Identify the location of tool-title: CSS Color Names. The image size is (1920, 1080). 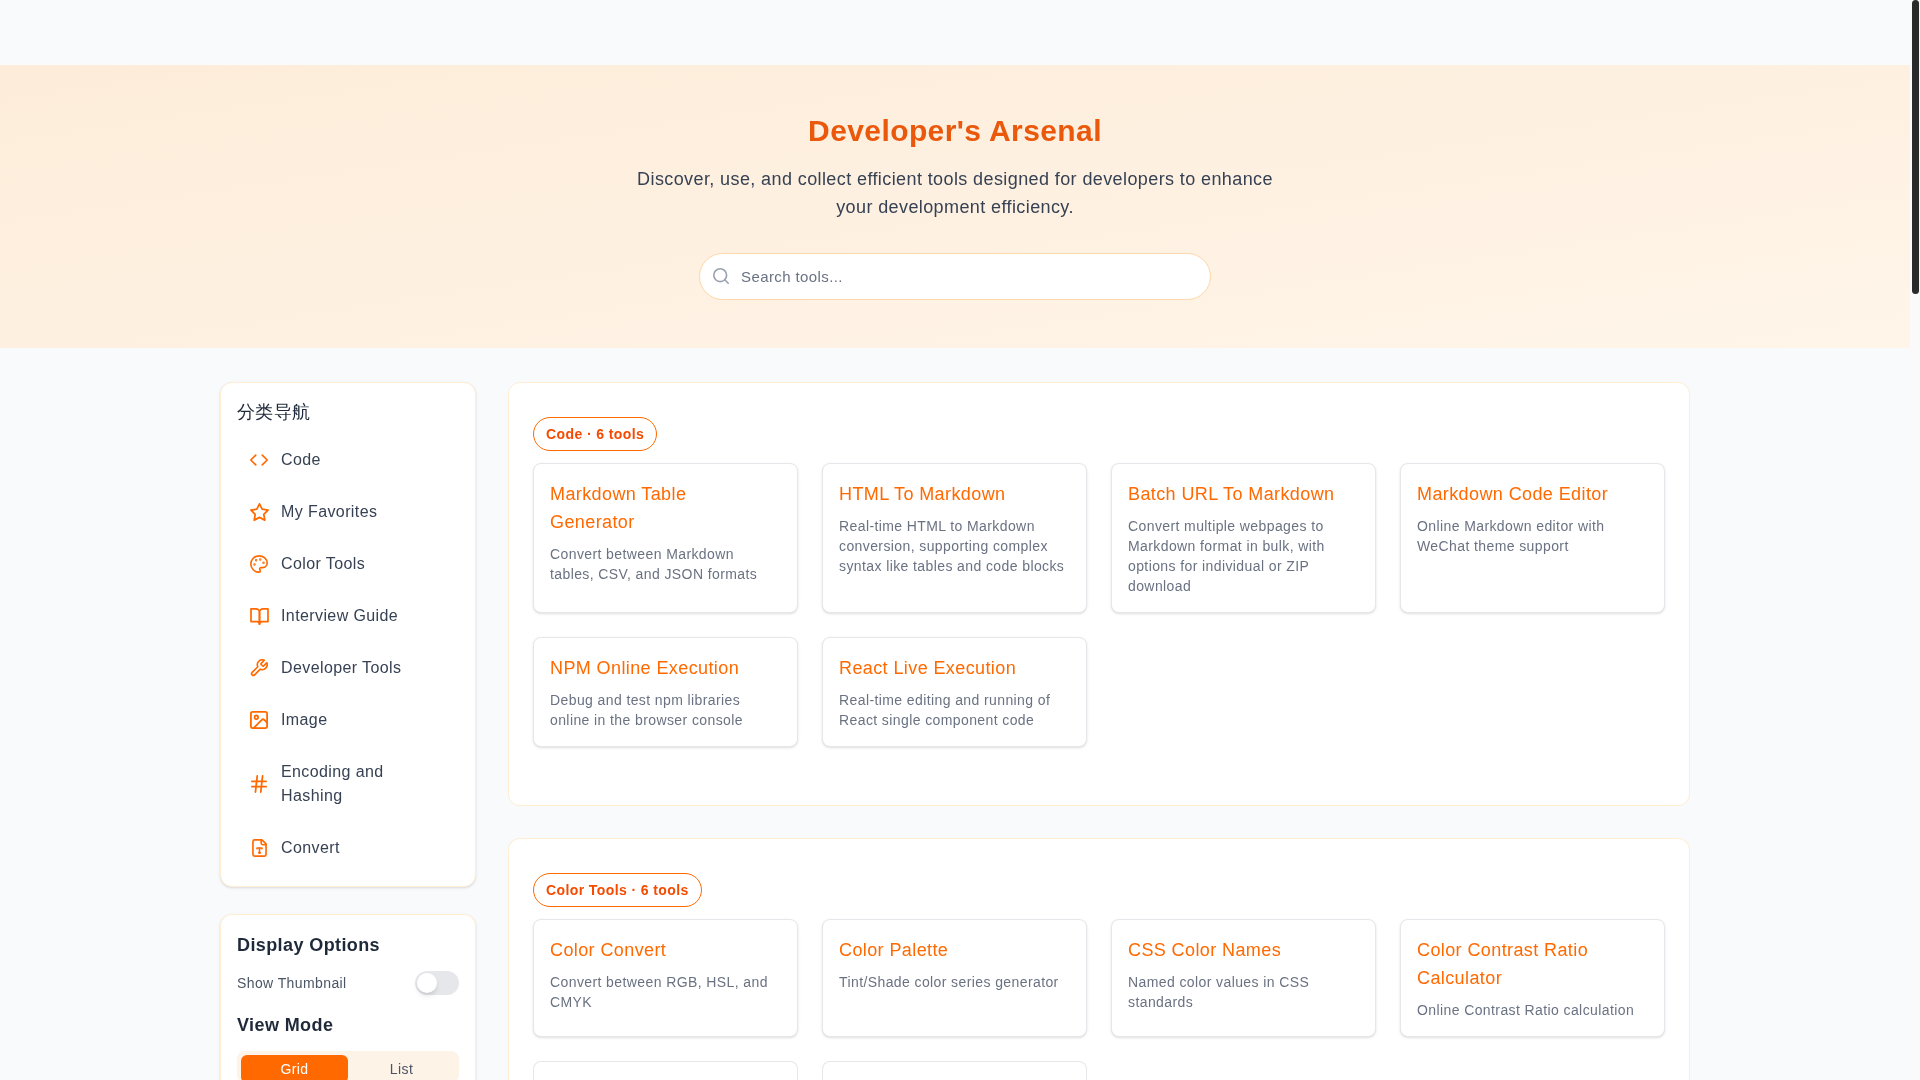
(1205, 950).